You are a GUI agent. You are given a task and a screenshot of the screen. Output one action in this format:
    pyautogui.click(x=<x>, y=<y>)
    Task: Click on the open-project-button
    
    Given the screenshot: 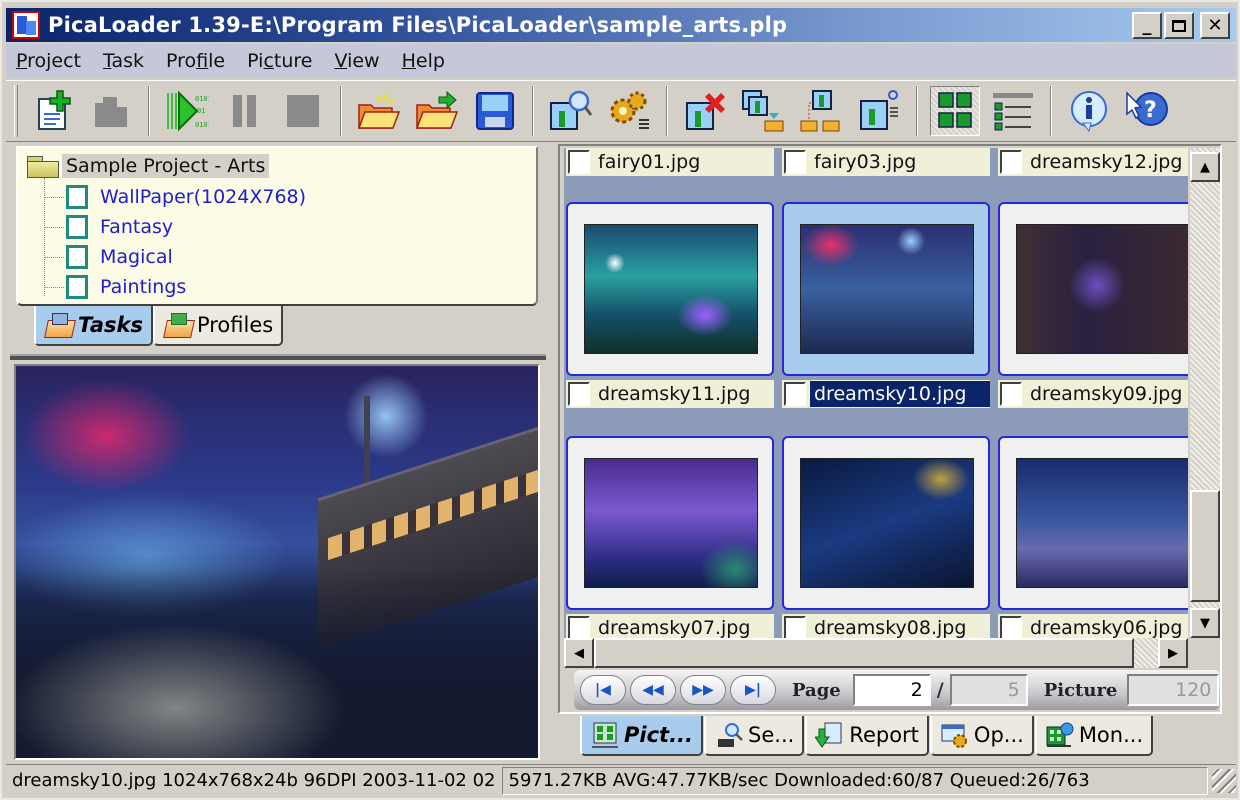 What is the action you would take?
    pyautogui.click(x=437, y=111)
    